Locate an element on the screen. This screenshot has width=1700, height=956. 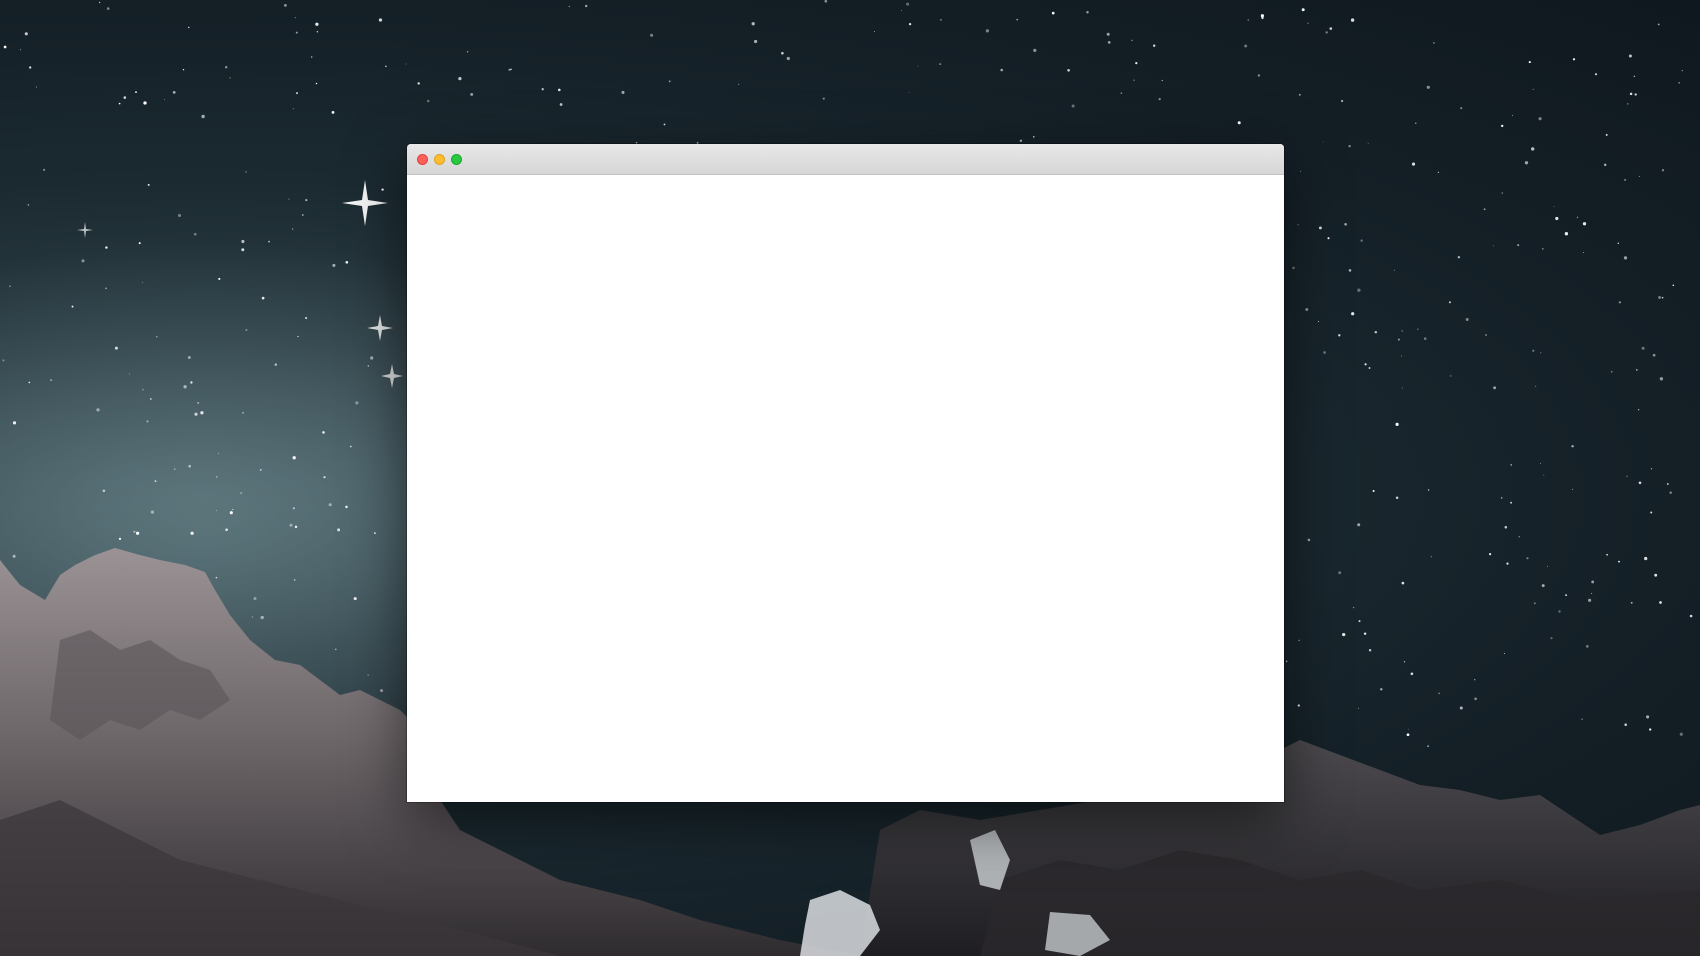
title-bar is located at coordinates (845, 159).